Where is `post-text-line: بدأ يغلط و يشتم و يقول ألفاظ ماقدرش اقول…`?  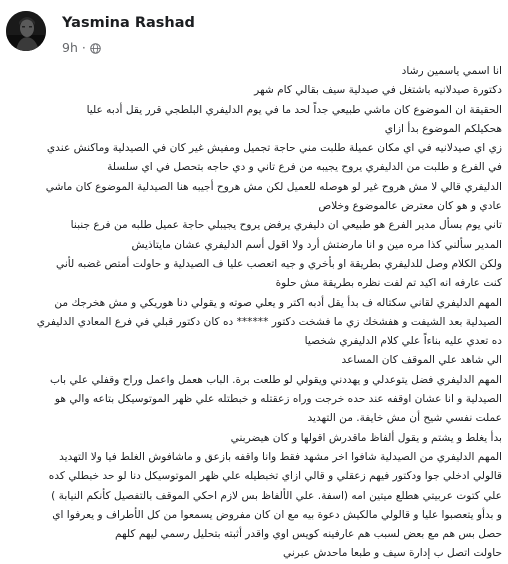 post-text-line: بدأ يغلط و يشتم و يقول ألفاظ ماقدرش اقول… is located at coordinates (366, 437).